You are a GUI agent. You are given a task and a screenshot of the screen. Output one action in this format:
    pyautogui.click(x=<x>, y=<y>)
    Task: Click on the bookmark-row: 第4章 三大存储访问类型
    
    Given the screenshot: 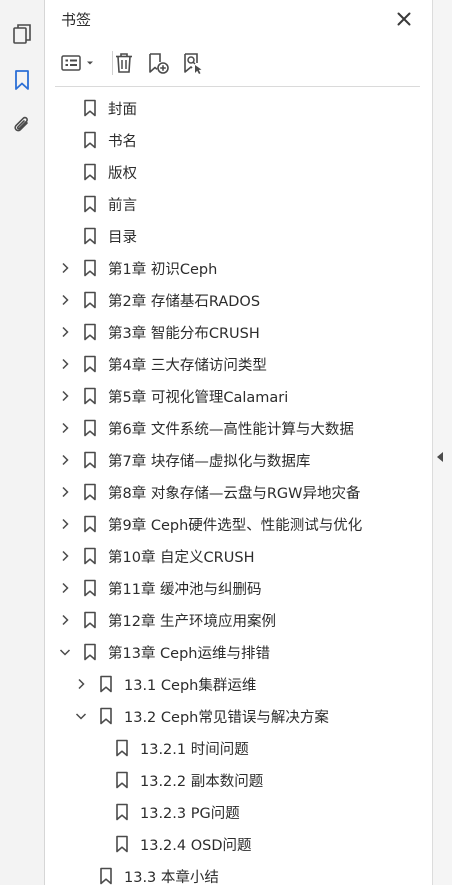 What is the action you would take?
    pyautogui.click(x=238, y=364)
    